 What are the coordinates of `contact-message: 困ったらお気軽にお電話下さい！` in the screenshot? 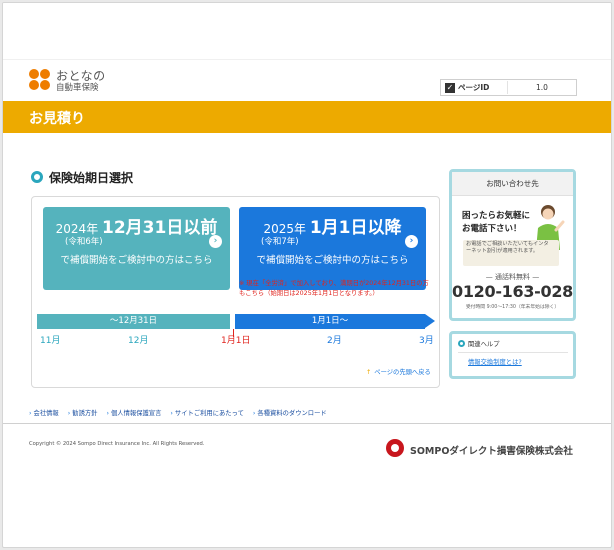 It's located at (496, 222).